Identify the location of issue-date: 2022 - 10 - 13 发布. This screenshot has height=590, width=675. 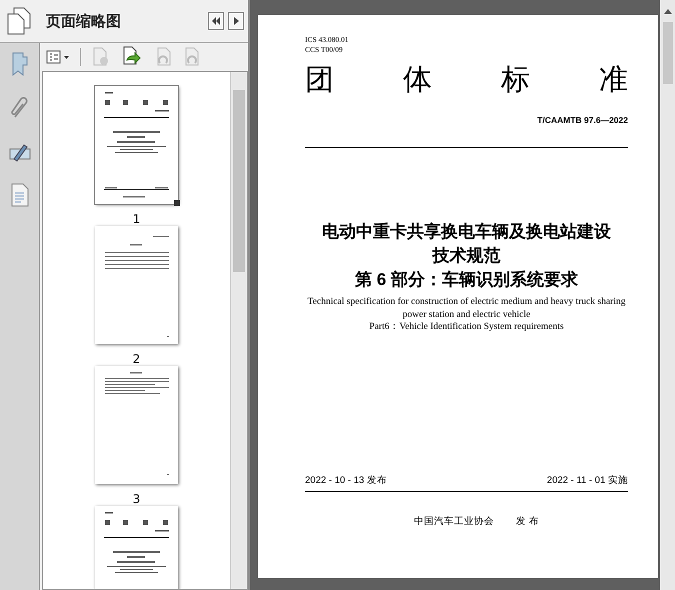
(346, 480).